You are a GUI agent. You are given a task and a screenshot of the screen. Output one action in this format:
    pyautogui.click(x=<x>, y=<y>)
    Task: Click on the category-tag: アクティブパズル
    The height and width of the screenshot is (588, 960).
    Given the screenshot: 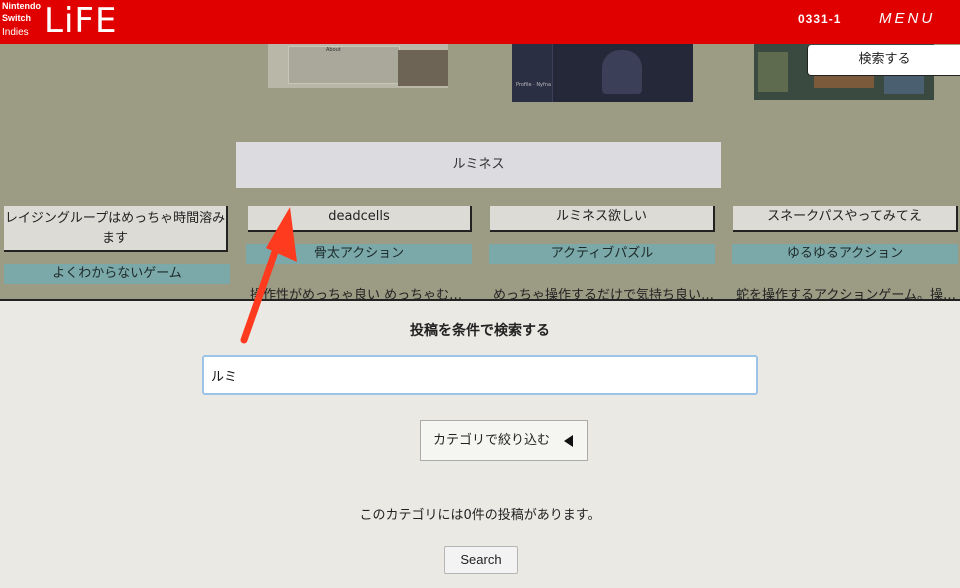 What is the action you would take?
    pyautogui.click(x=602, y=254)
    